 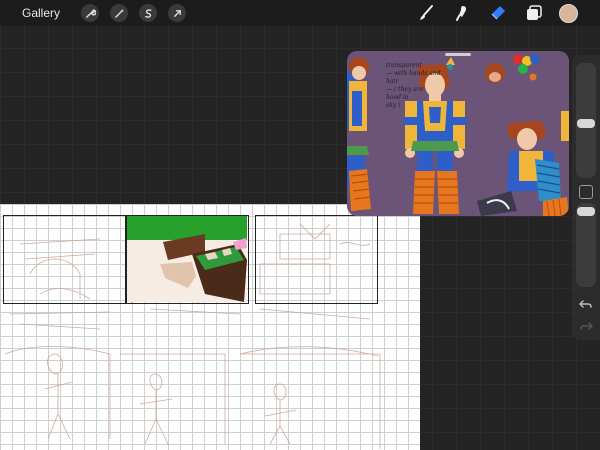 I want to click on gallery-button: Gallery, so click(x=41, y=13).